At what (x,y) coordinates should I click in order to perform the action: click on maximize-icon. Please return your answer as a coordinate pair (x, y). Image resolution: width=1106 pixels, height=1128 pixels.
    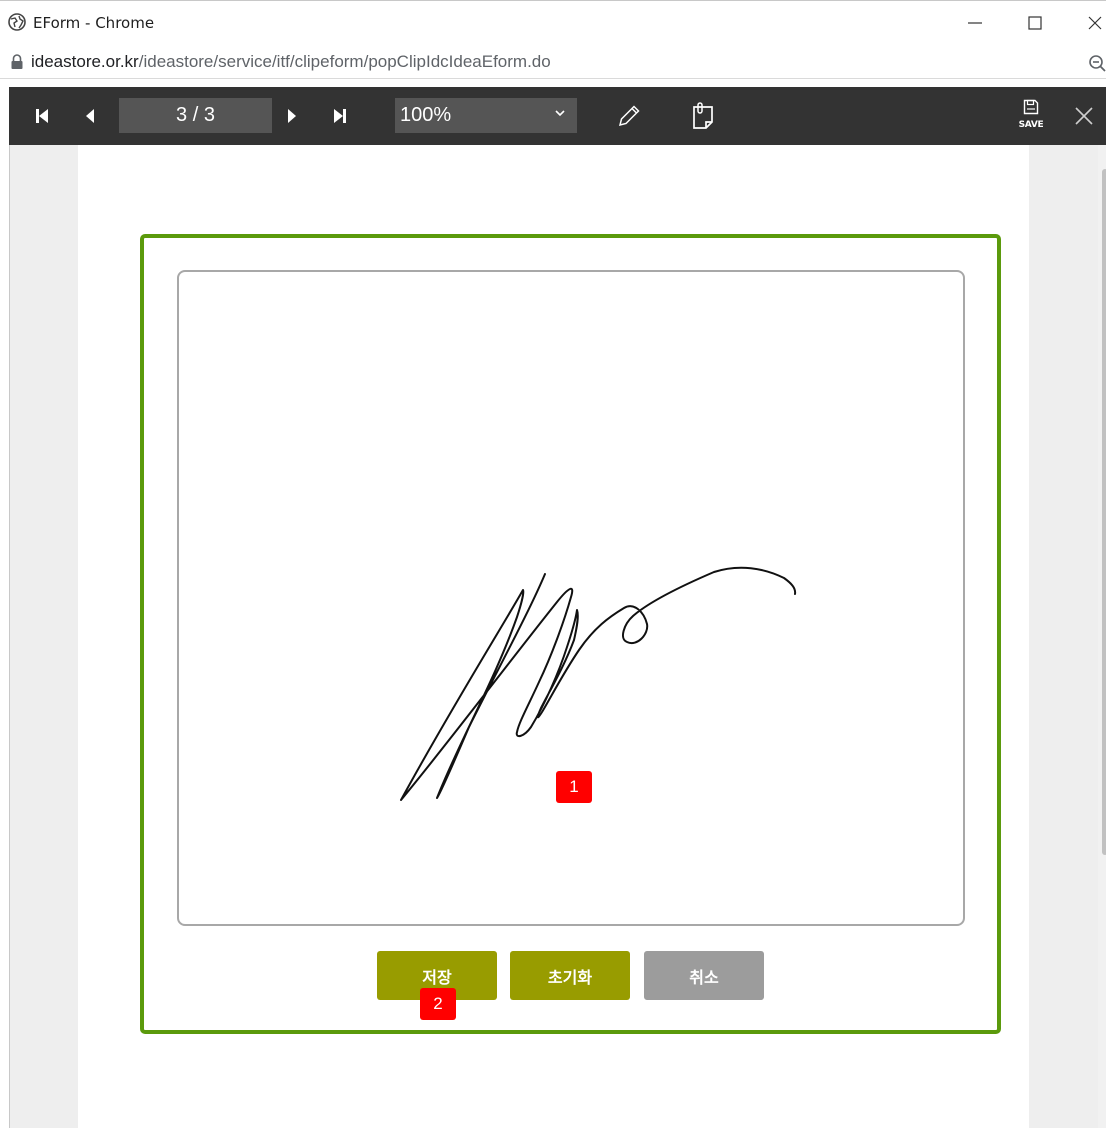
    Looking at the image, I should click on (1035, 23).